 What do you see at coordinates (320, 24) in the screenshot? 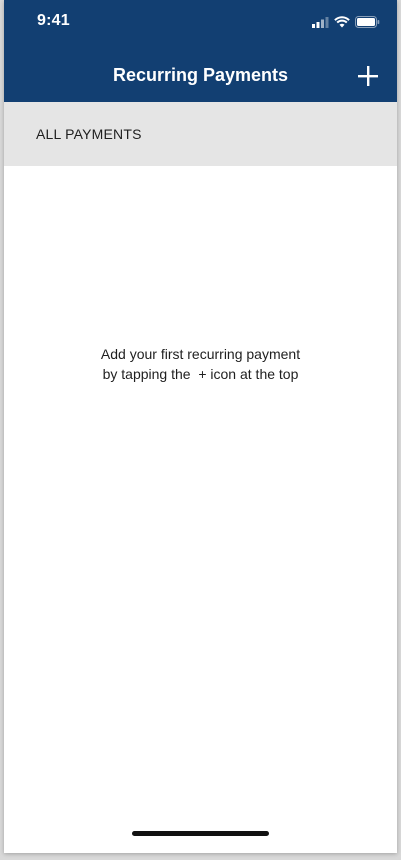
I see `cellular-signal-icon` at bounding box center [320, 24].